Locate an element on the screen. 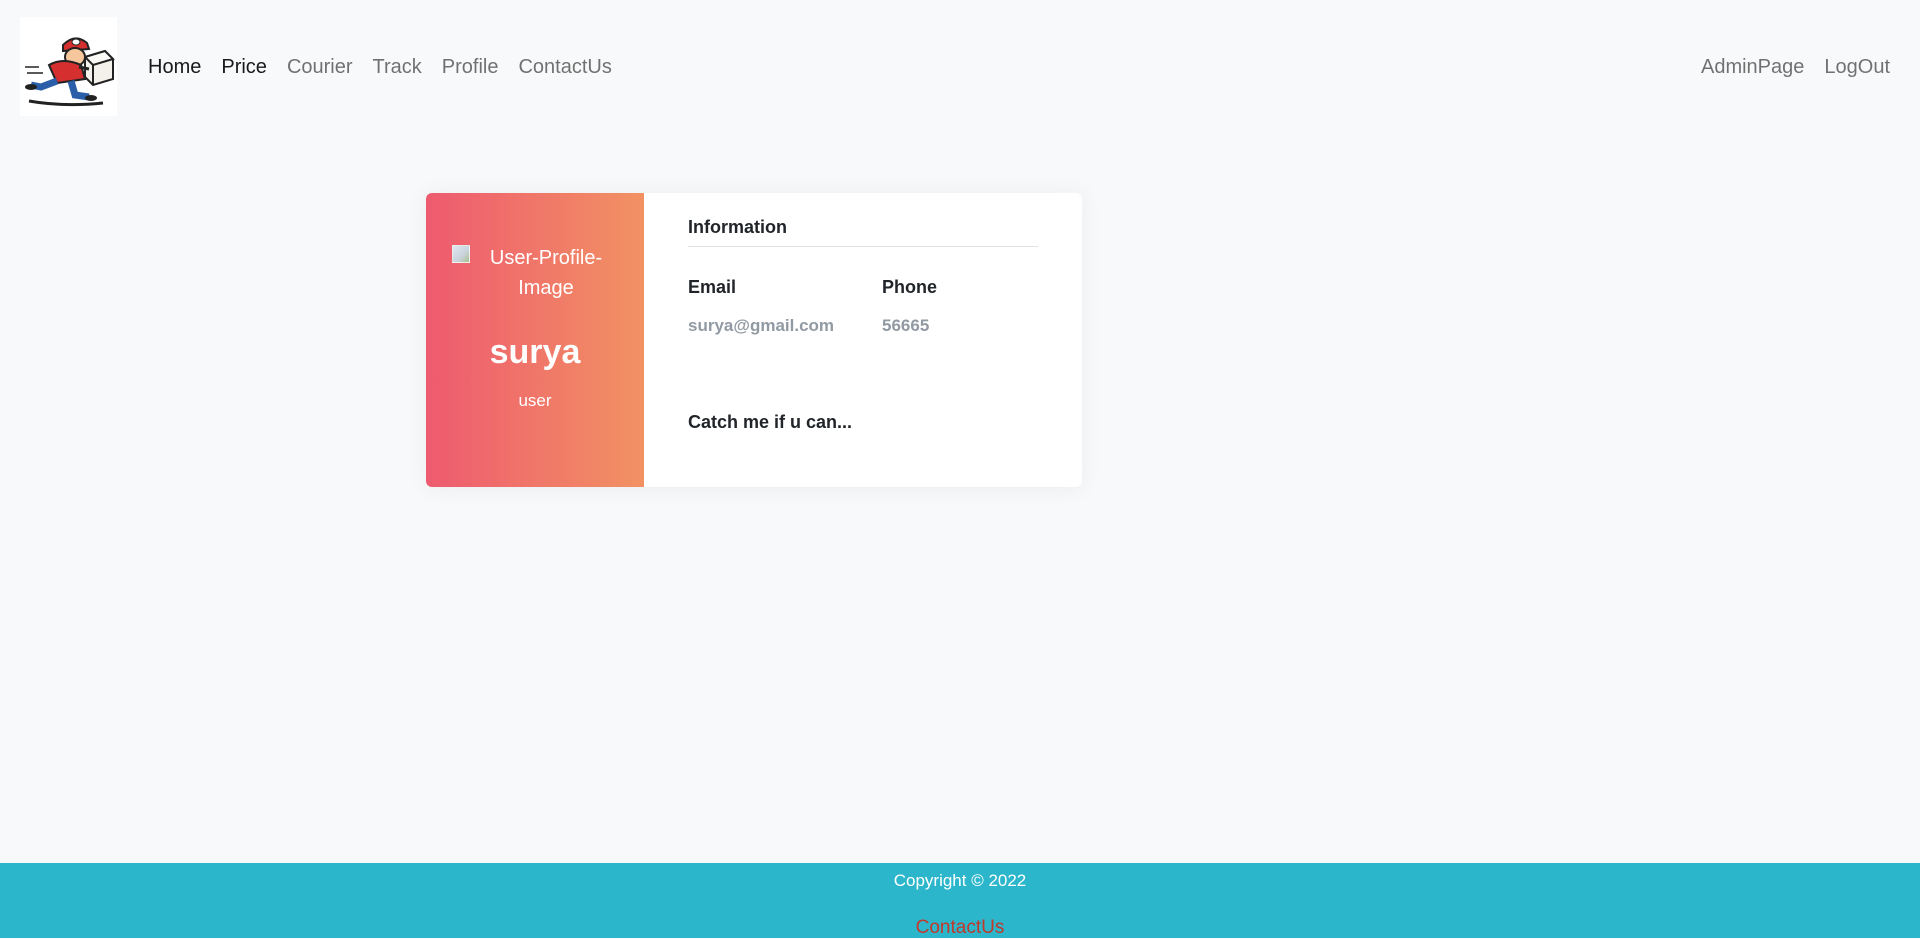  nav-courier: Courier is located at coordinates (320, 67).